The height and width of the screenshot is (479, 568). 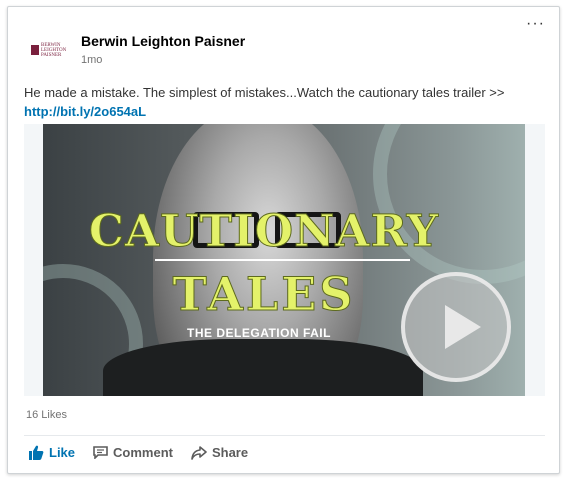 I want to click on person-suit, so click(x=263, y=367).